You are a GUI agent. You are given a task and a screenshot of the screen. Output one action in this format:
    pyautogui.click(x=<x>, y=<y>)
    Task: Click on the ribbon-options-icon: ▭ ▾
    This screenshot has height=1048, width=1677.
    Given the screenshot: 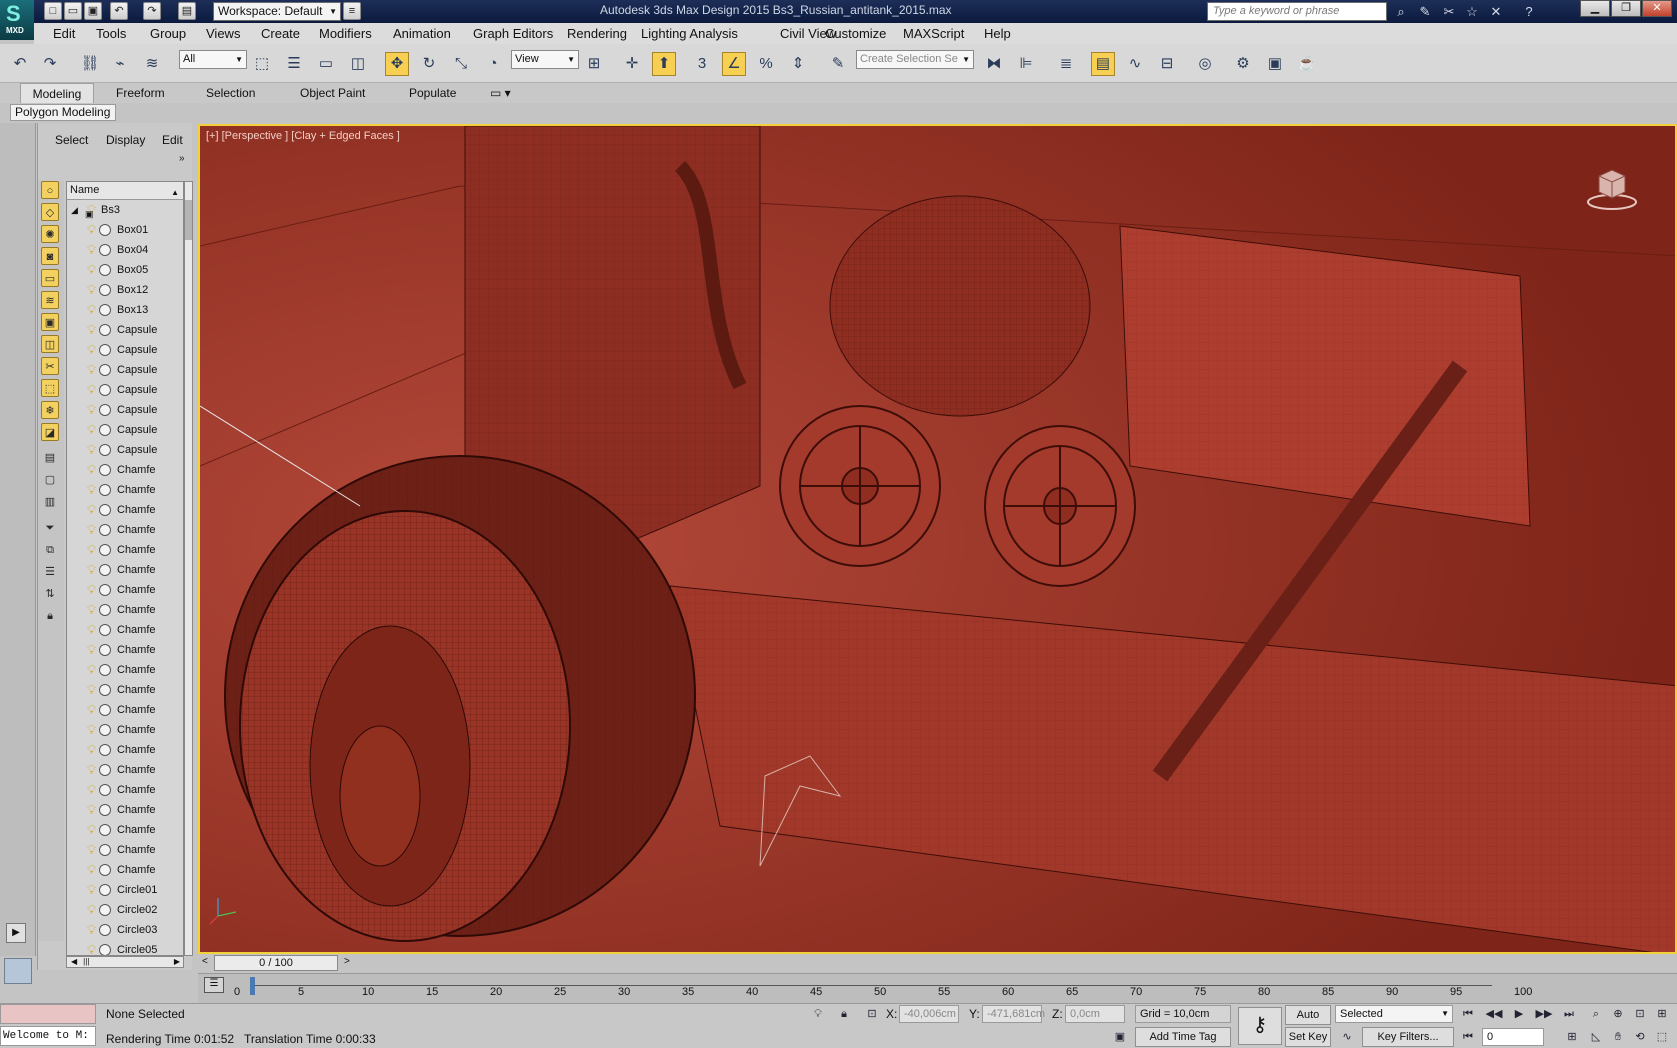 What is the action you would take?
    pyautogui.click(x=500, y=93)
    